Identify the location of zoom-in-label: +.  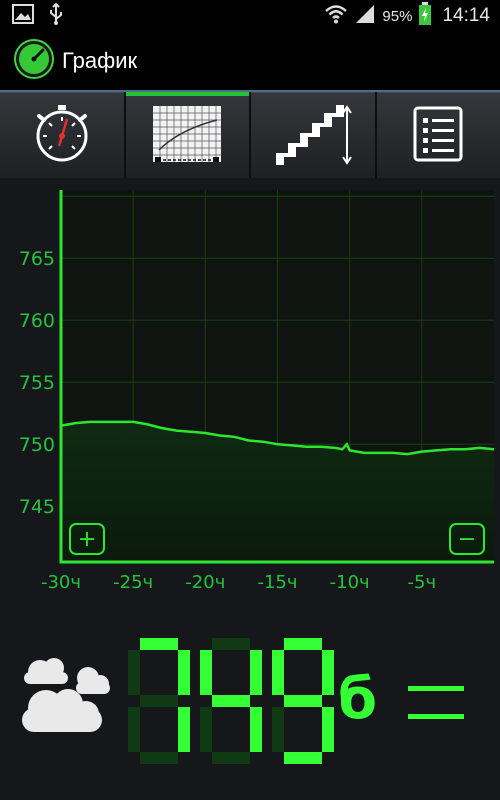
(87, 539).